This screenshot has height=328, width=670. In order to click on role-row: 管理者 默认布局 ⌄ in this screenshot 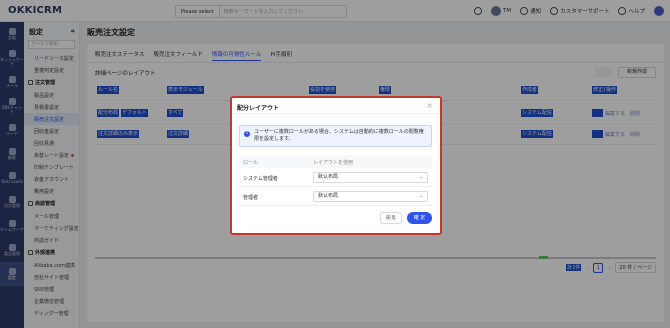, I will do `click(335, 197)`.